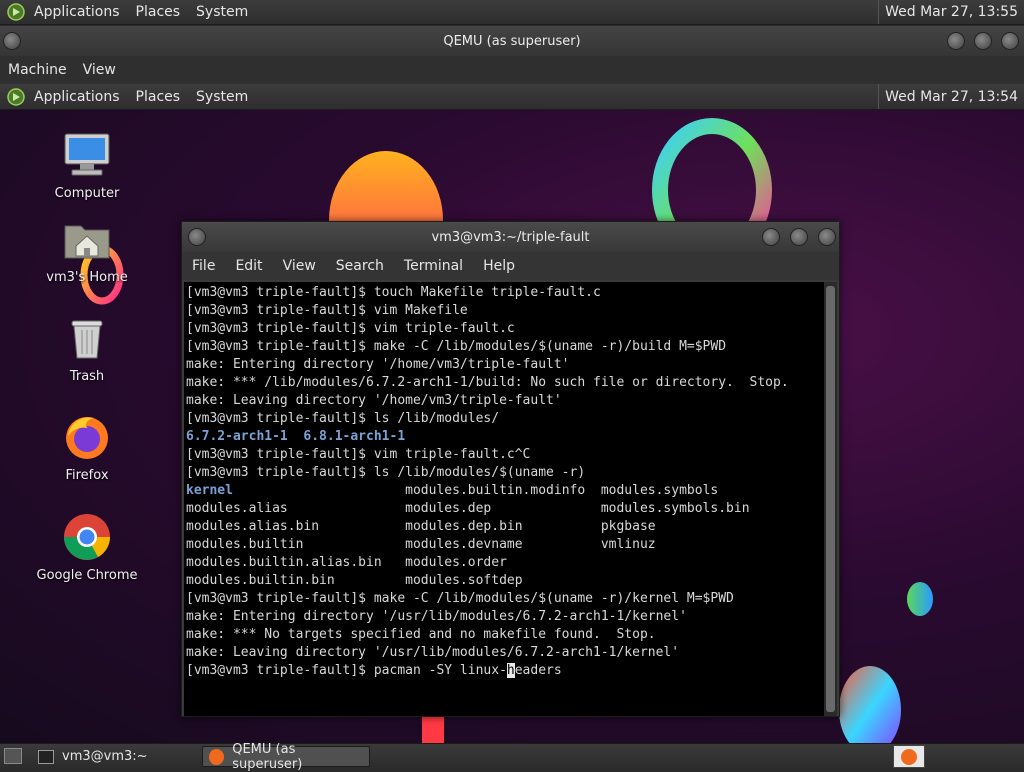 This screenshot has height=772, width=1024. Describe the element at coordinates (158, 12) in the screenshot. I see `host-menu-places: Places` at that location.